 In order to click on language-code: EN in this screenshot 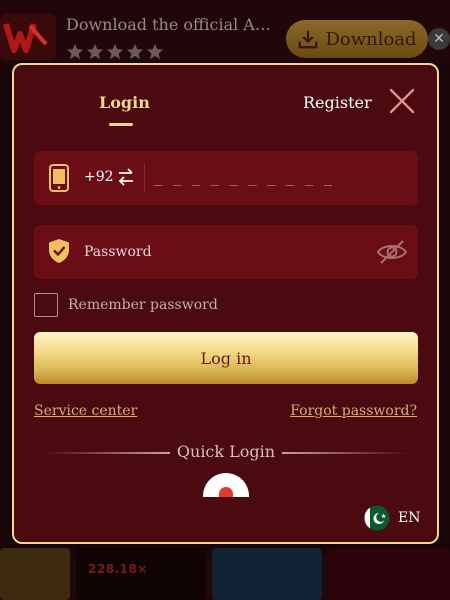, I will do `click(409, 518)`.